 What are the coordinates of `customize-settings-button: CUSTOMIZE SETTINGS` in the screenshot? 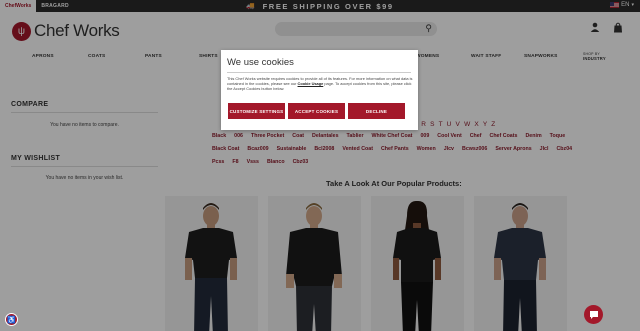 It's located at (256, 111).